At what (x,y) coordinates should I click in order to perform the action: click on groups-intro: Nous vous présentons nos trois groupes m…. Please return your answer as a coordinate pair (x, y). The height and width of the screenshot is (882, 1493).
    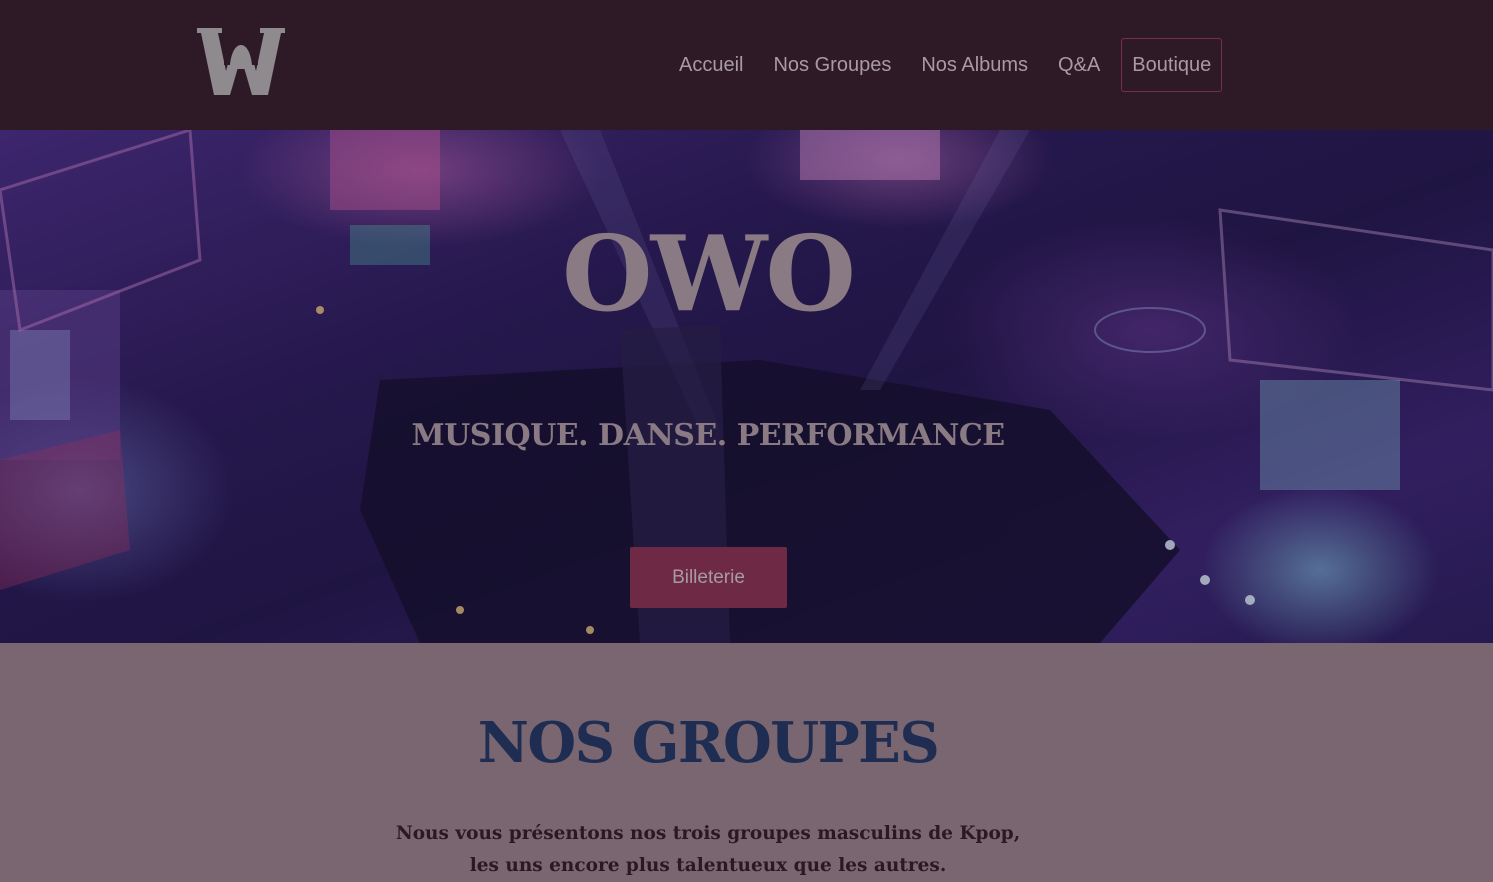
    Looking at the image, I should click on (708, 850).